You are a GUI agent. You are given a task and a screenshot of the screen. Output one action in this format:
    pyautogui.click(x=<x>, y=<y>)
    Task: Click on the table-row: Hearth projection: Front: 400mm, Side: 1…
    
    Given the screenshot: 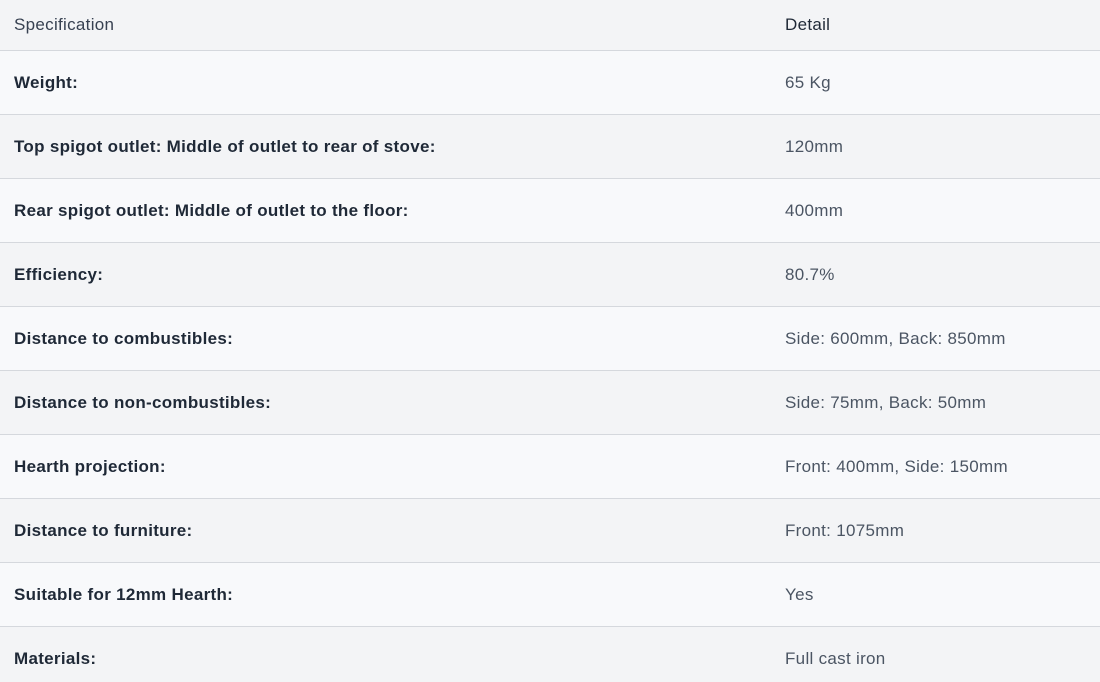 What is the action you would take?
    pyautogui.click(x=550, y=466)
    